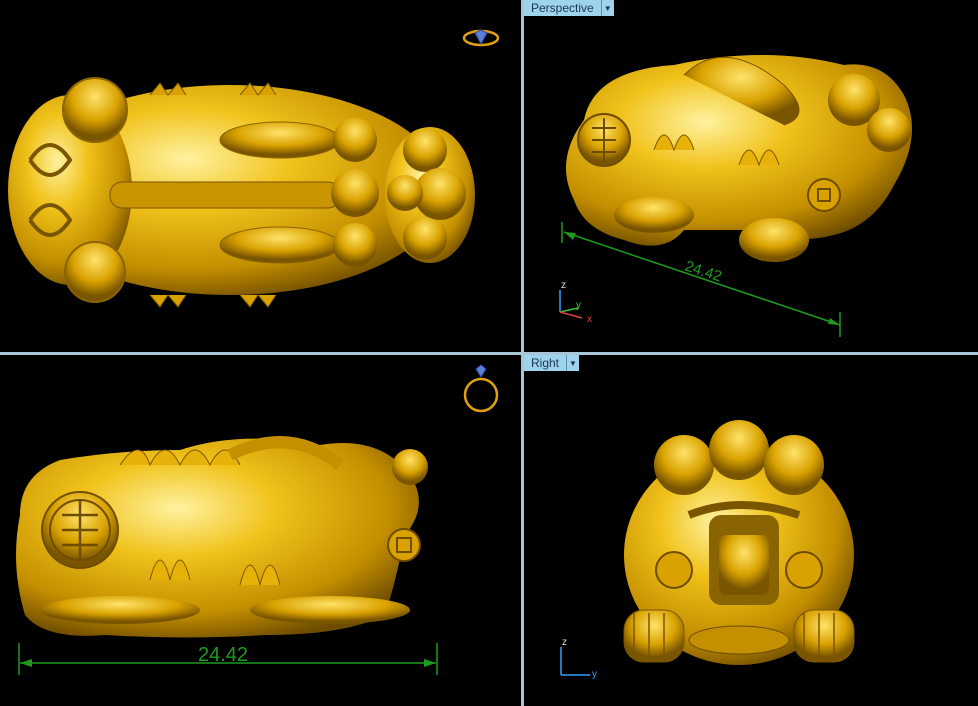  I want to click on viewport-title-right: Right, so click(546, 363).